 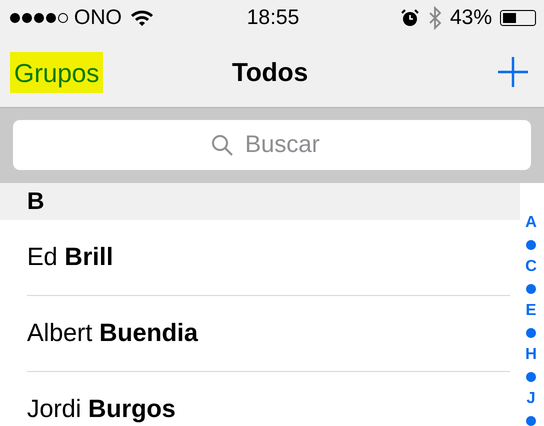 I want to click on index-letter: E, so click(x=531, y=311).